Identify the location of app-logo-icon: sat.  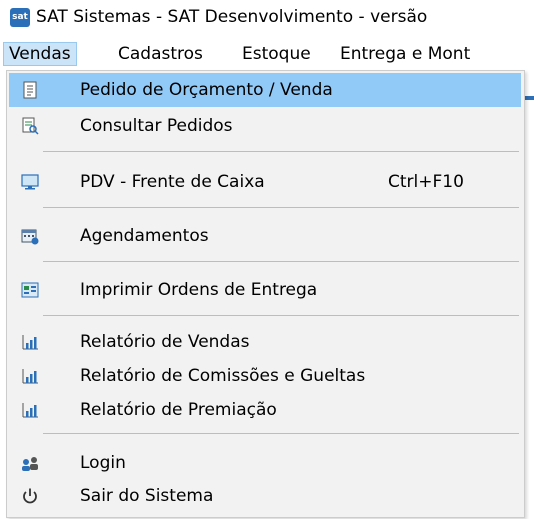
(20, 17).